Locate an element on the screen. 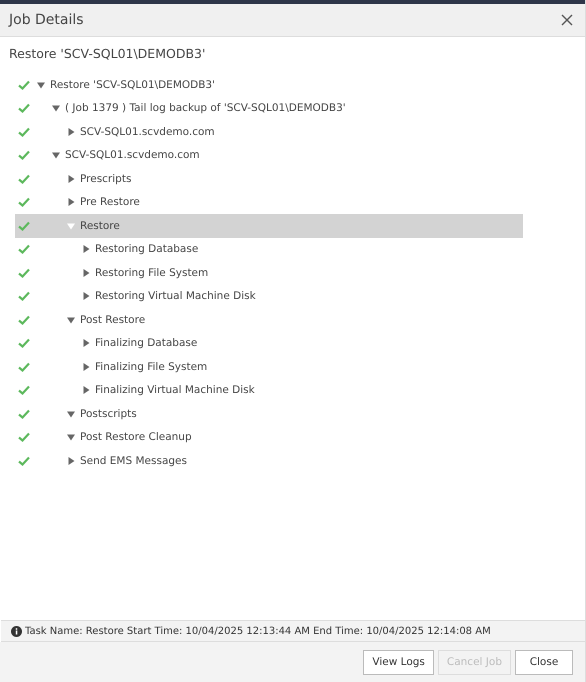 The width and height of the screenshot is (586, 682). tree-item-label: Post Restore Cleanup is located at coordinates (136, 437).